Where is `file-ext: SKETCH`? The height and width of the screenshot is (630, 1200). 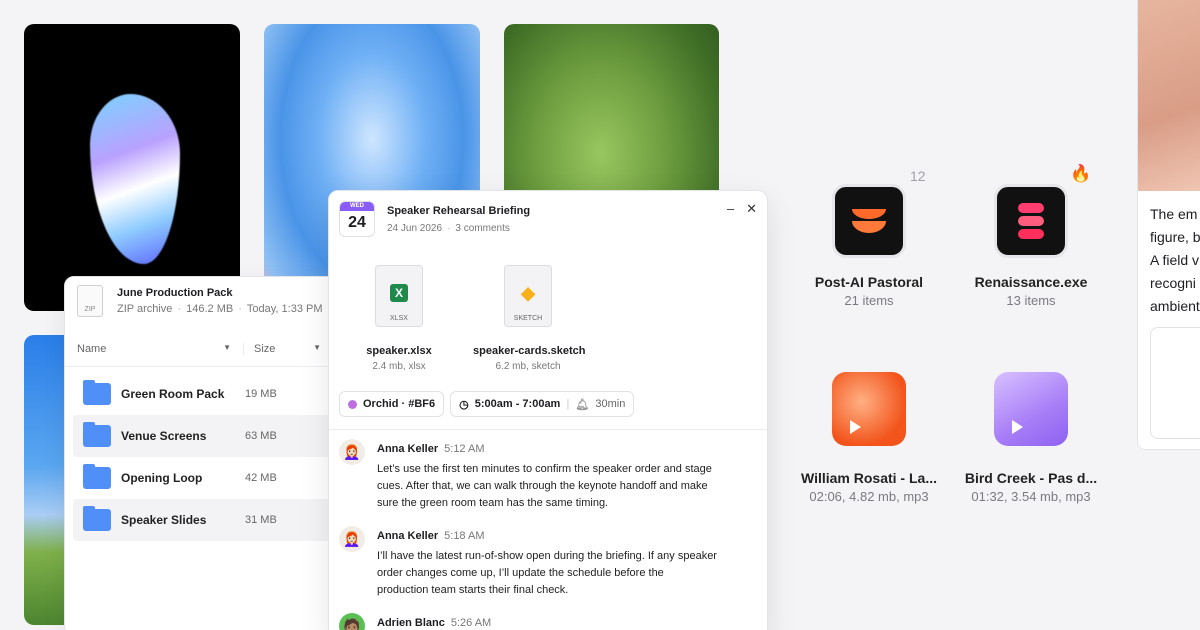
file-ext: SKETCH is located at coordinates (528, 318).